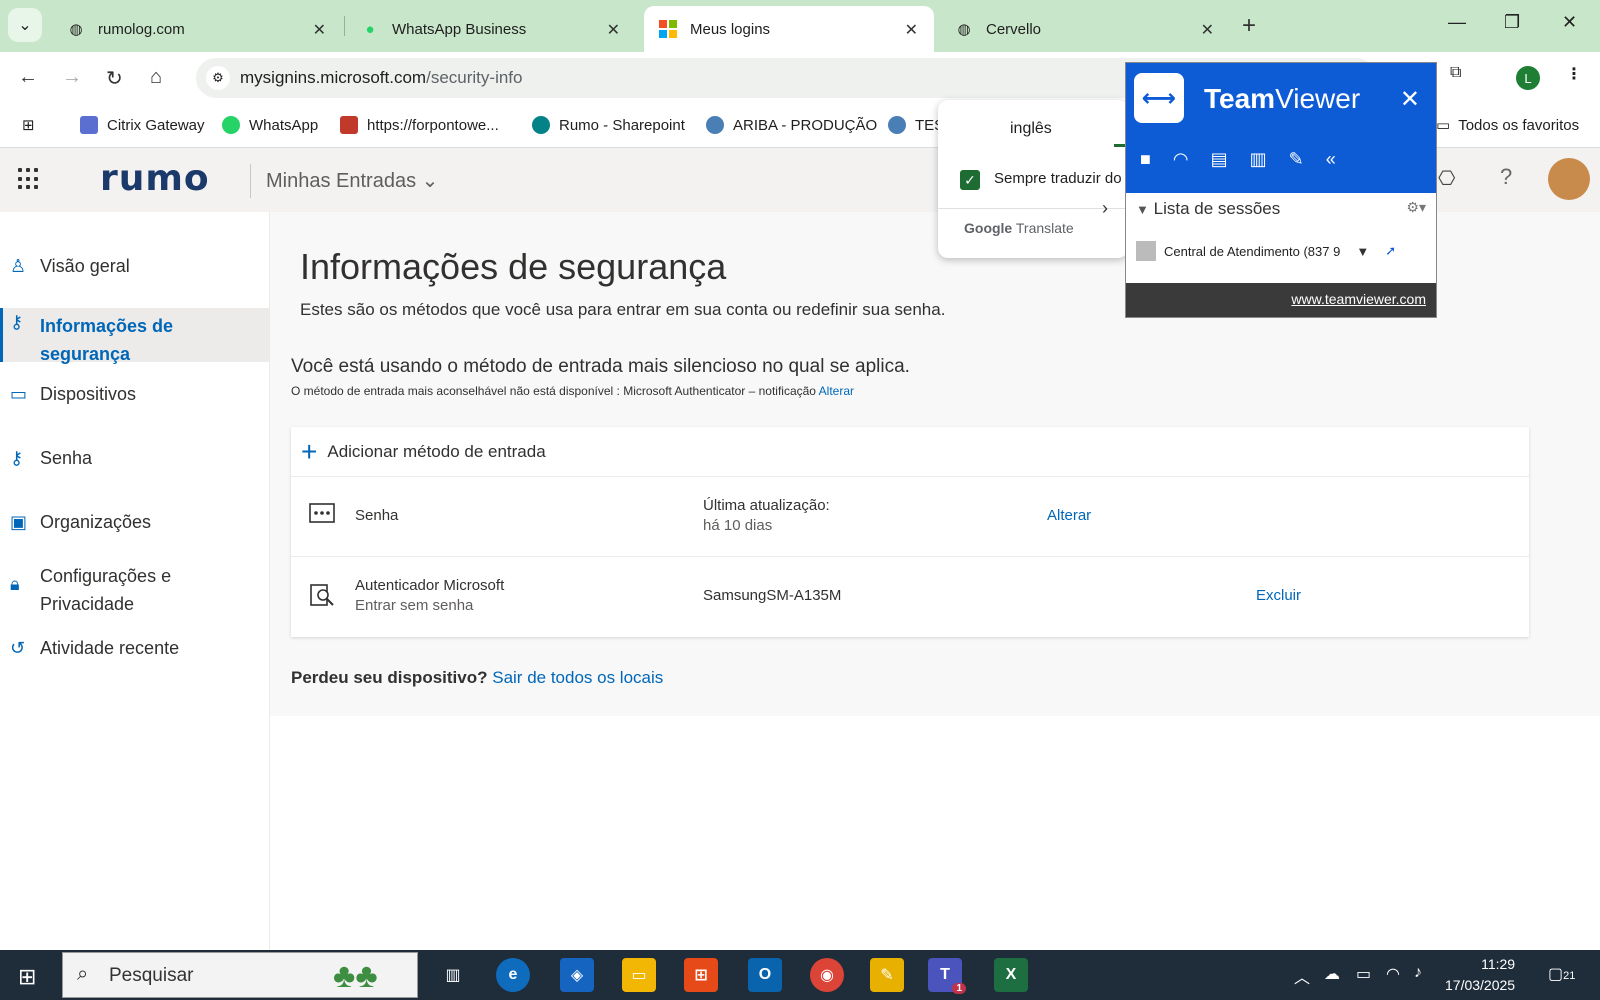 This screenshot has height=1000, width=1600. I want to click on chevron-up-icon: ︿, so click(1302, 976).